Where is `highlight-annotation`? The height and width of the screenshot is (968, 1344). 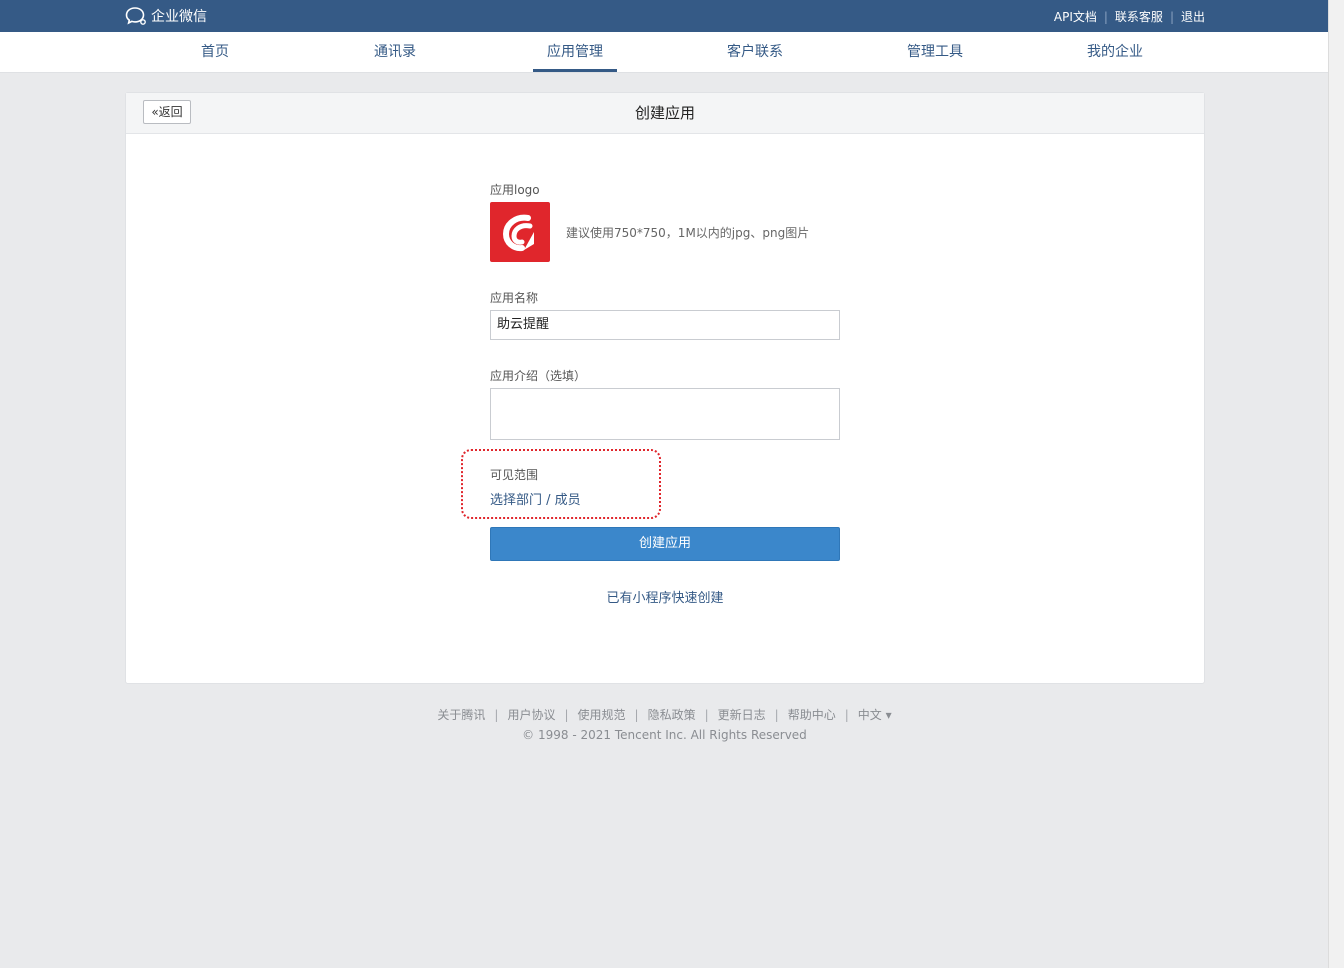
highlight-annotation is located at coordinates (561, 484).